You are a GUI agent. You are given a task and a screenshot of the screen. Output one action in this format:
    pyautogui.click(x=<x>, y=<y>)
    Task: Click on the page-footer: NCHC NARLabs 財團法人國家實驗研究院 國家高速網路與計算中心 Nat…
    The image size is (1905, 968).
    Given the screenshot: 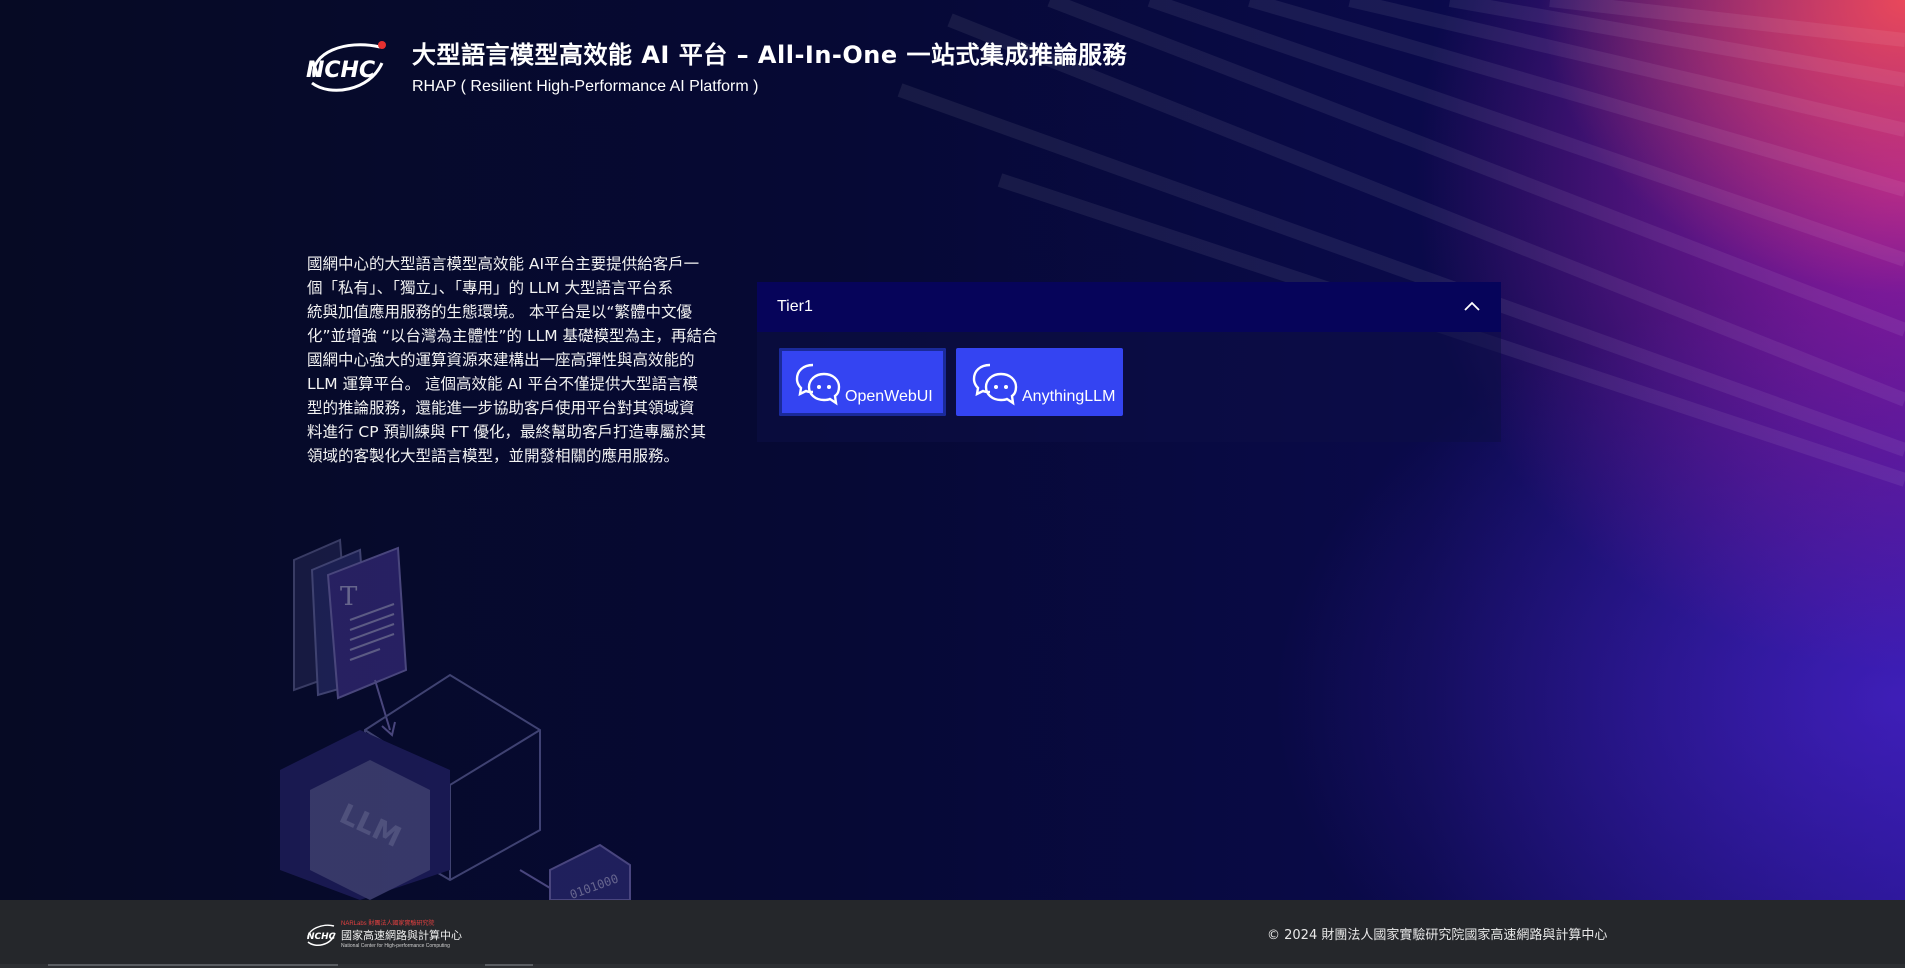 What is the action you would take?
    pyautogui.click(x=952, y=934)
    